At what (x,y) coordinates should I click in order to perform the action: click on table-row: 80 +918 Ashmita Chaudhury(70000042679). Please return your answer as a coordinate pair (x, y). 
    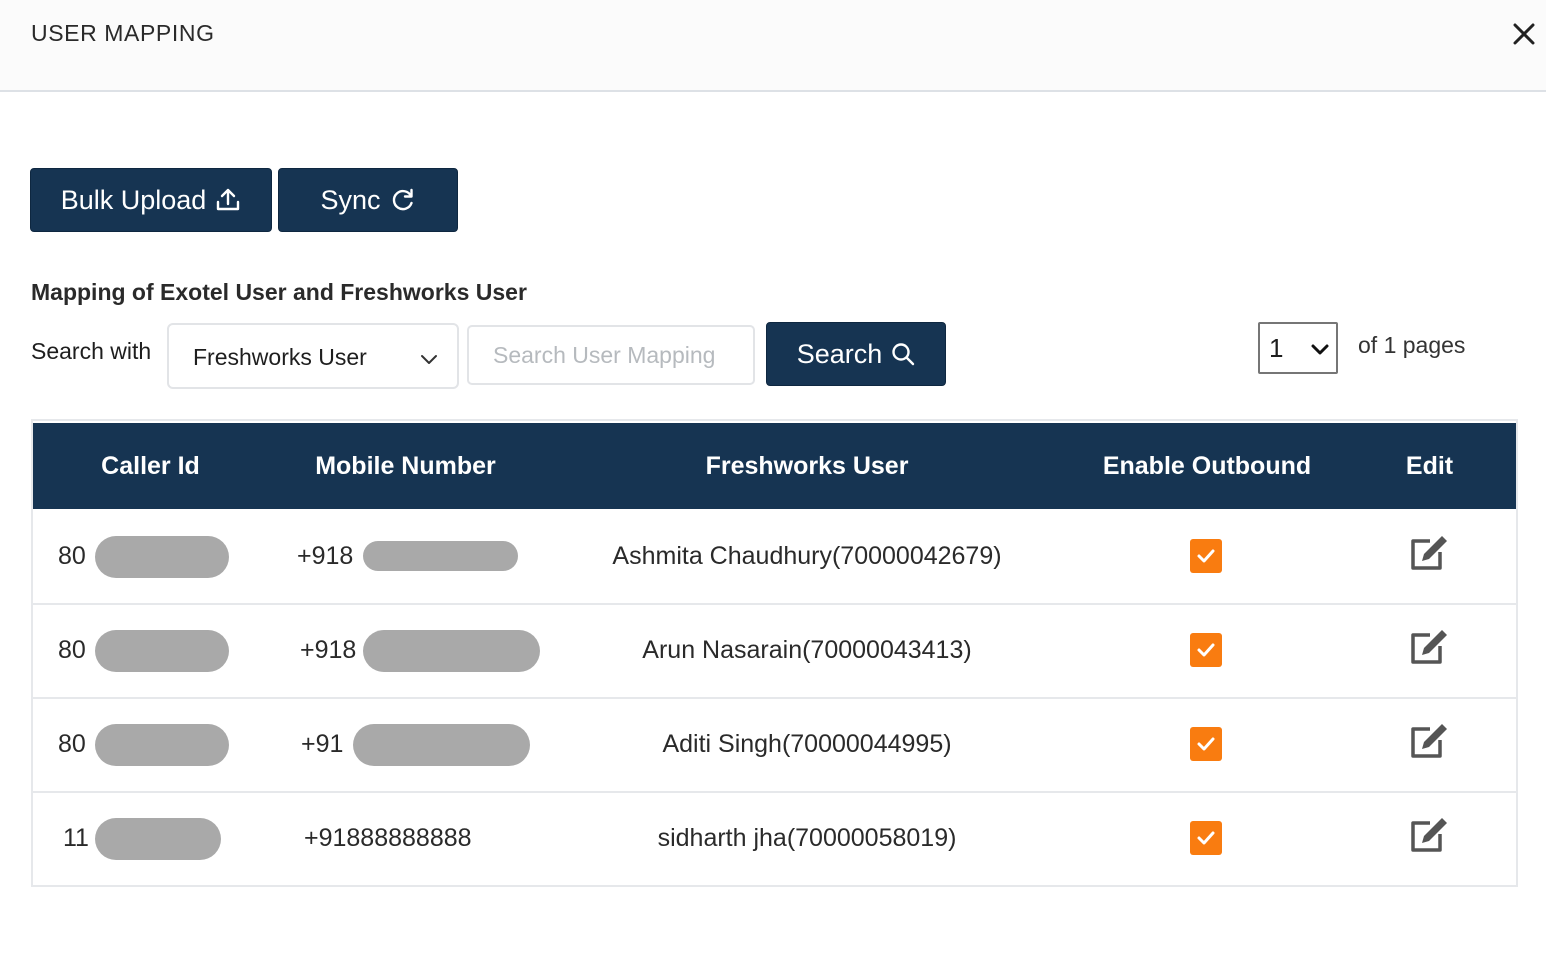
    Looking at the image, I should click on (774, 557).